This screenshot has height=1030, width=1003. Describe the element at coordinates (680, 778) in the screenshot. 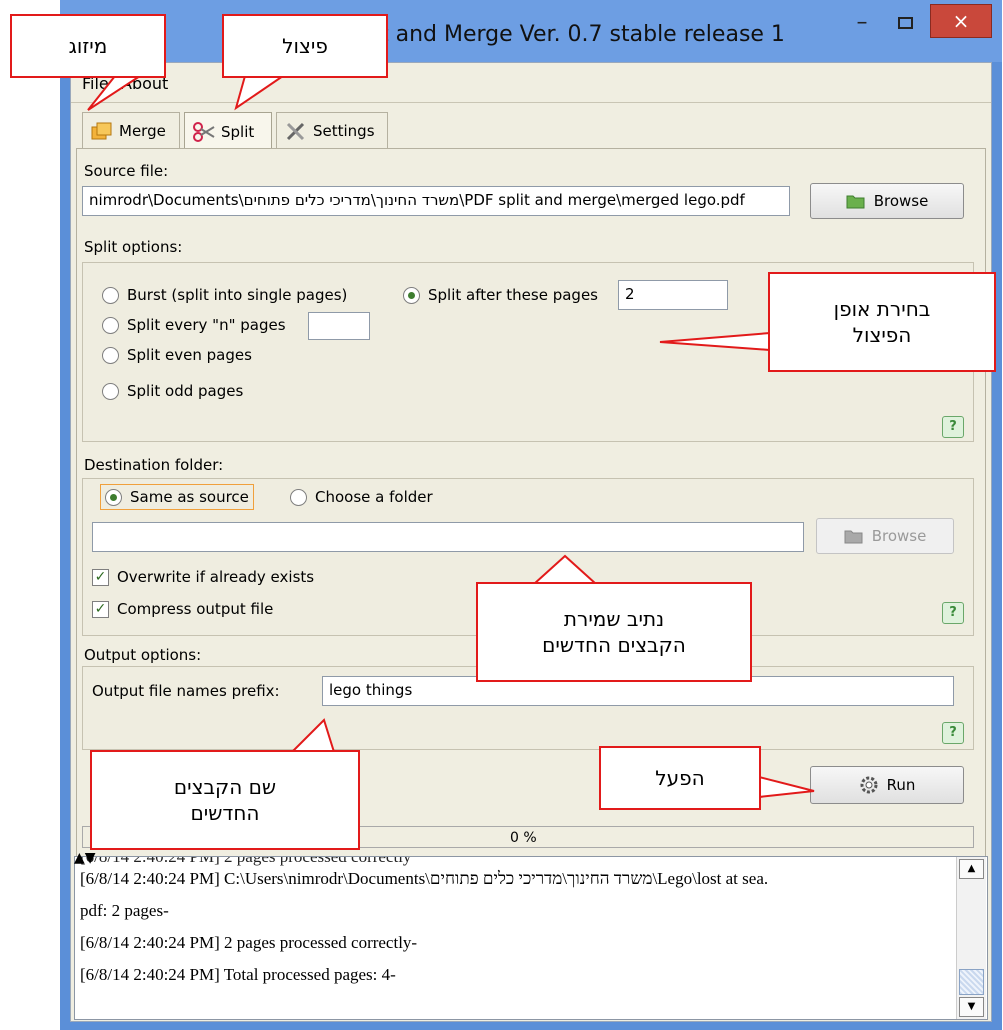

I see `callout-run: הפעל` at that location.